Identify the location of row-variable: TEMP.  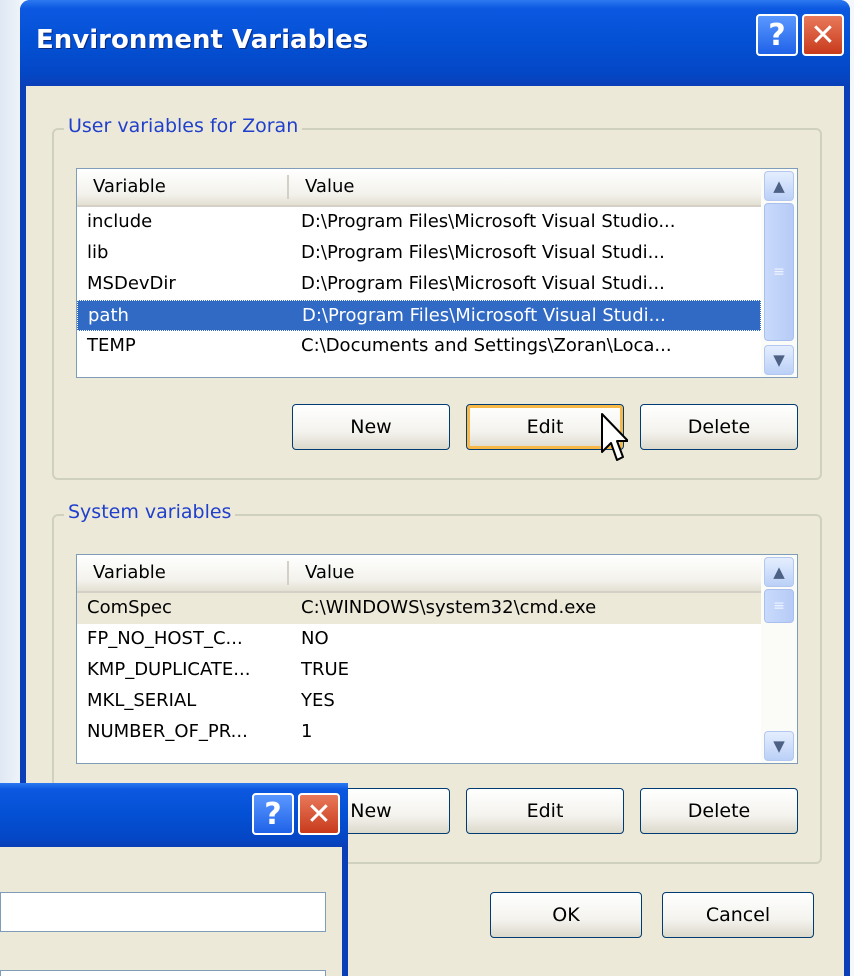
(111, 345).